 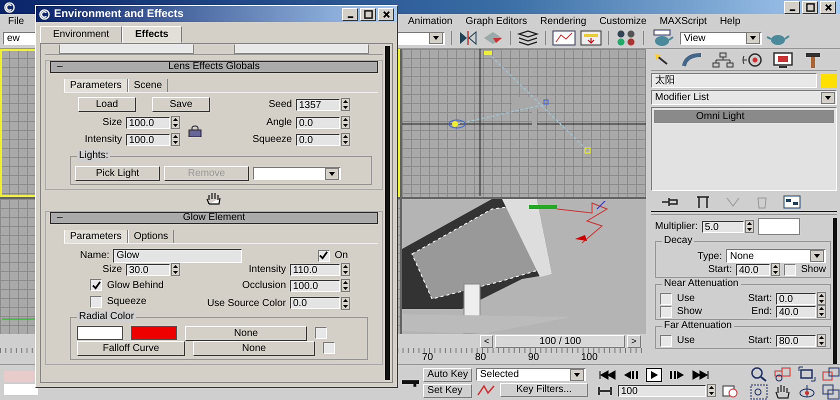 What do you see at coordinates (683, 21) in the screenshot?
I see `menu-item: MAXScript` at bounding box center [683, 21].